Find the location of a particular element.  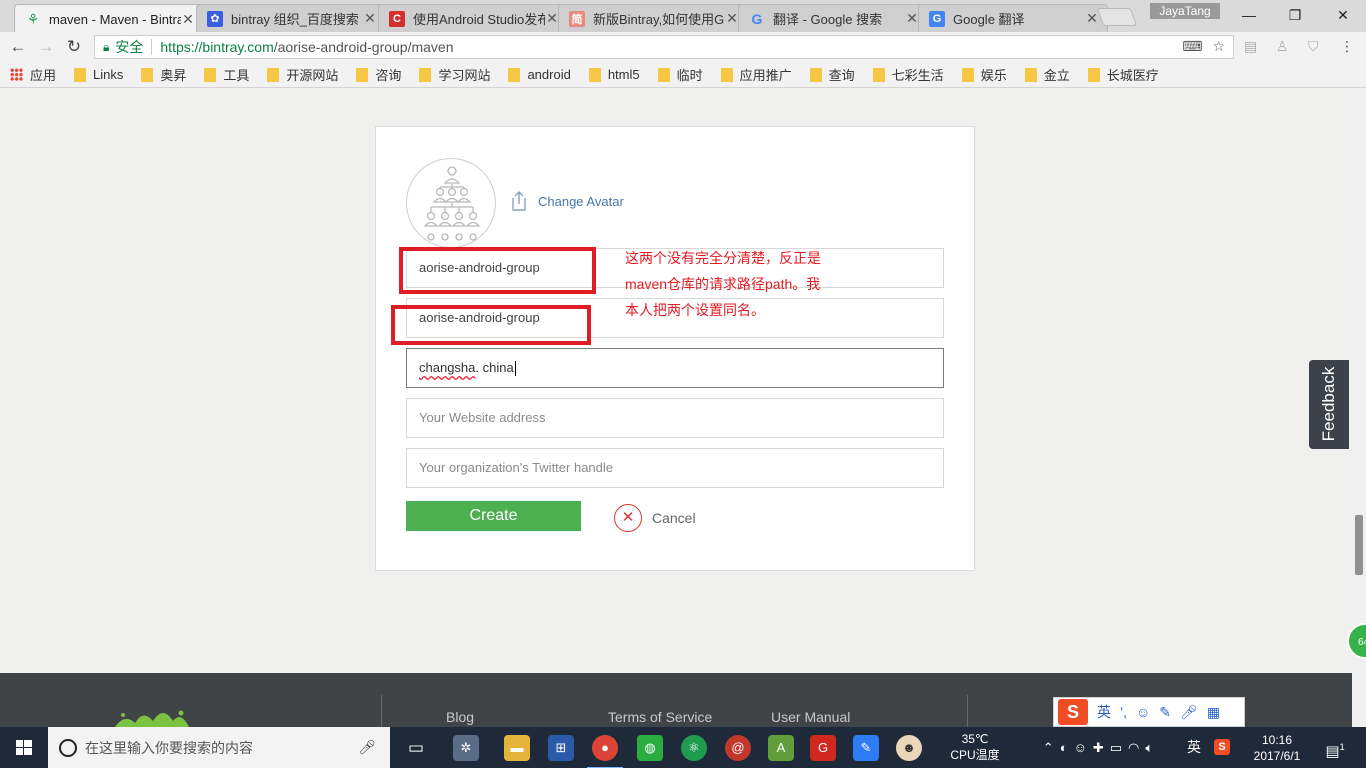

face-icon: ☺ is located at coordinates (1083, 747).